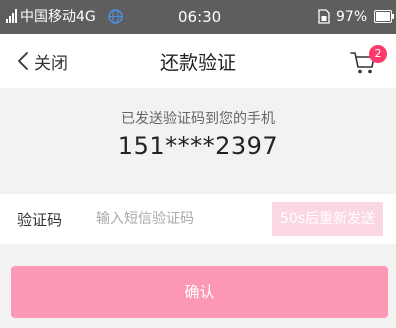  Describe the element at coordinates (181, 219) in the screenshot. I see `verification-code-input` at that location.